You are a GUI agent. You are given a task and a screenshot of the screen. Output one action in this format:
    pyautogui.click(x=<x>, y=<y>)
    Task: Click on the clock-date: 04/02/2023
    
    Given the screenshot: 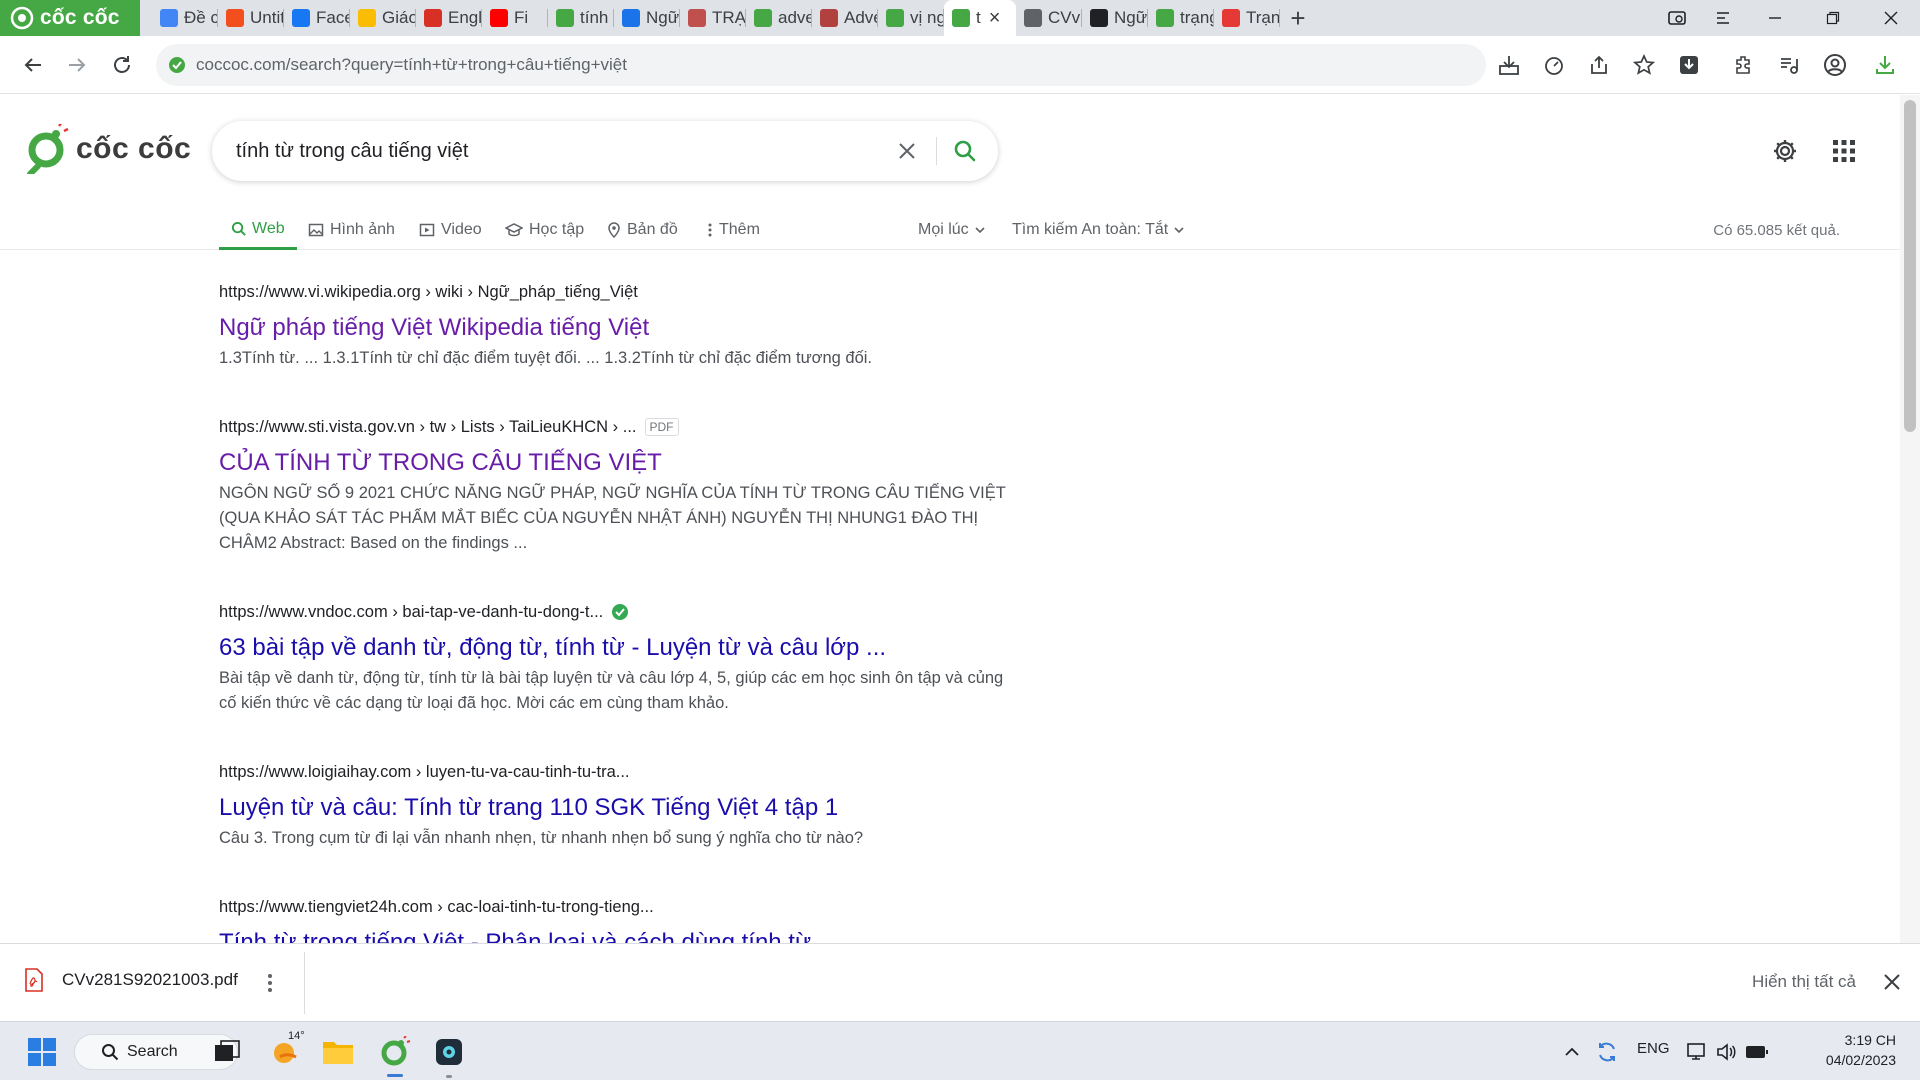 What is the action you would take?
    pyautogui.click(x=1860, y=1060)
    